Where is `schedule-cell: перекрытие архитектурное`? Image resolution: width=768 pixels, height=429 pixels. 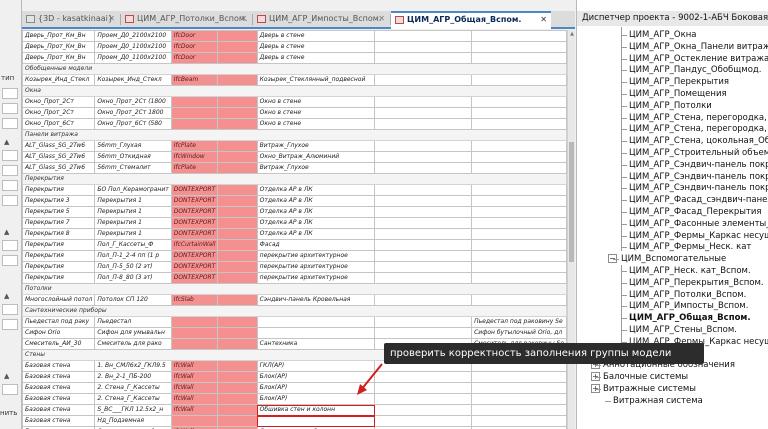 schedule-cell: перекрытие архитектурное is located at coordinates (316, 256).